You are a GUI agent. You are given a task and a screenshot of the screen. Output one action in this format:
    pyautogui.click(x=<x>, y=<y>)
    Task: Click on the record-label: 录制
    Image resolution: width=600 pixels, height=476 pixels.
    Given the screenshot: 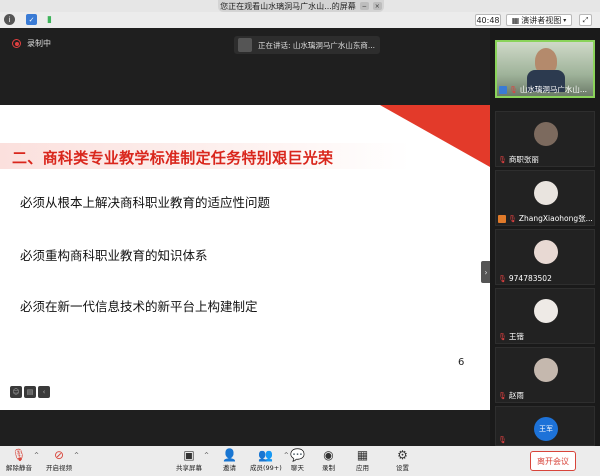 What is the action you would take?
    pyautogui.click(x=328, y=468)
    